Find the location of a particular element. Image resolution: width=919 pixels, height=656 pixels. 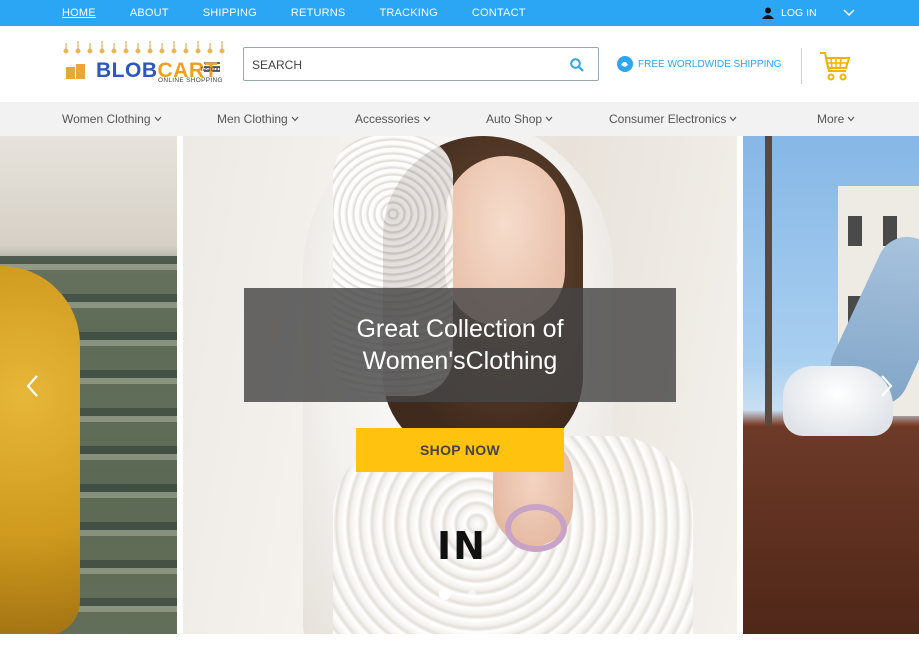

wall-image is located at coordinates (831, 530).